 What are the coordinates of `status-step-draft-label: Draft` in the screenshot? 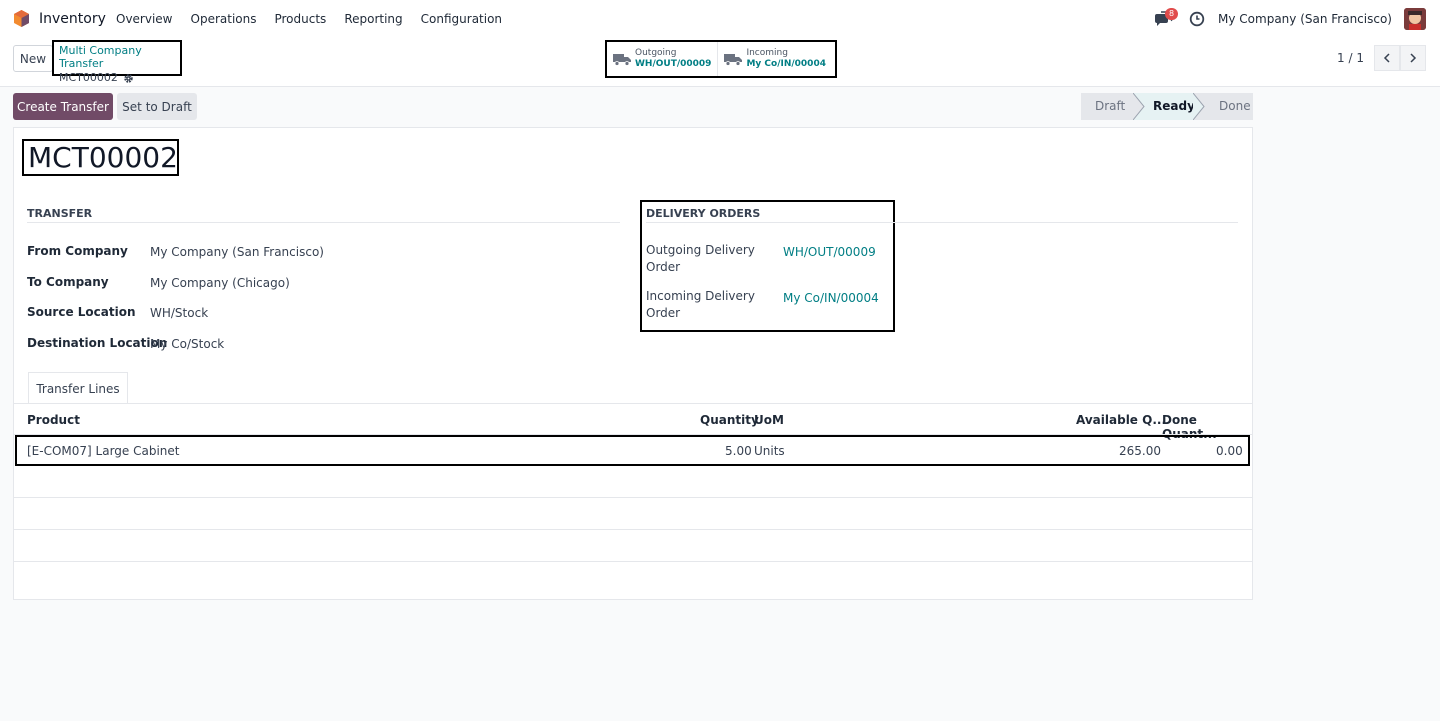 It's located at (1110, 106).